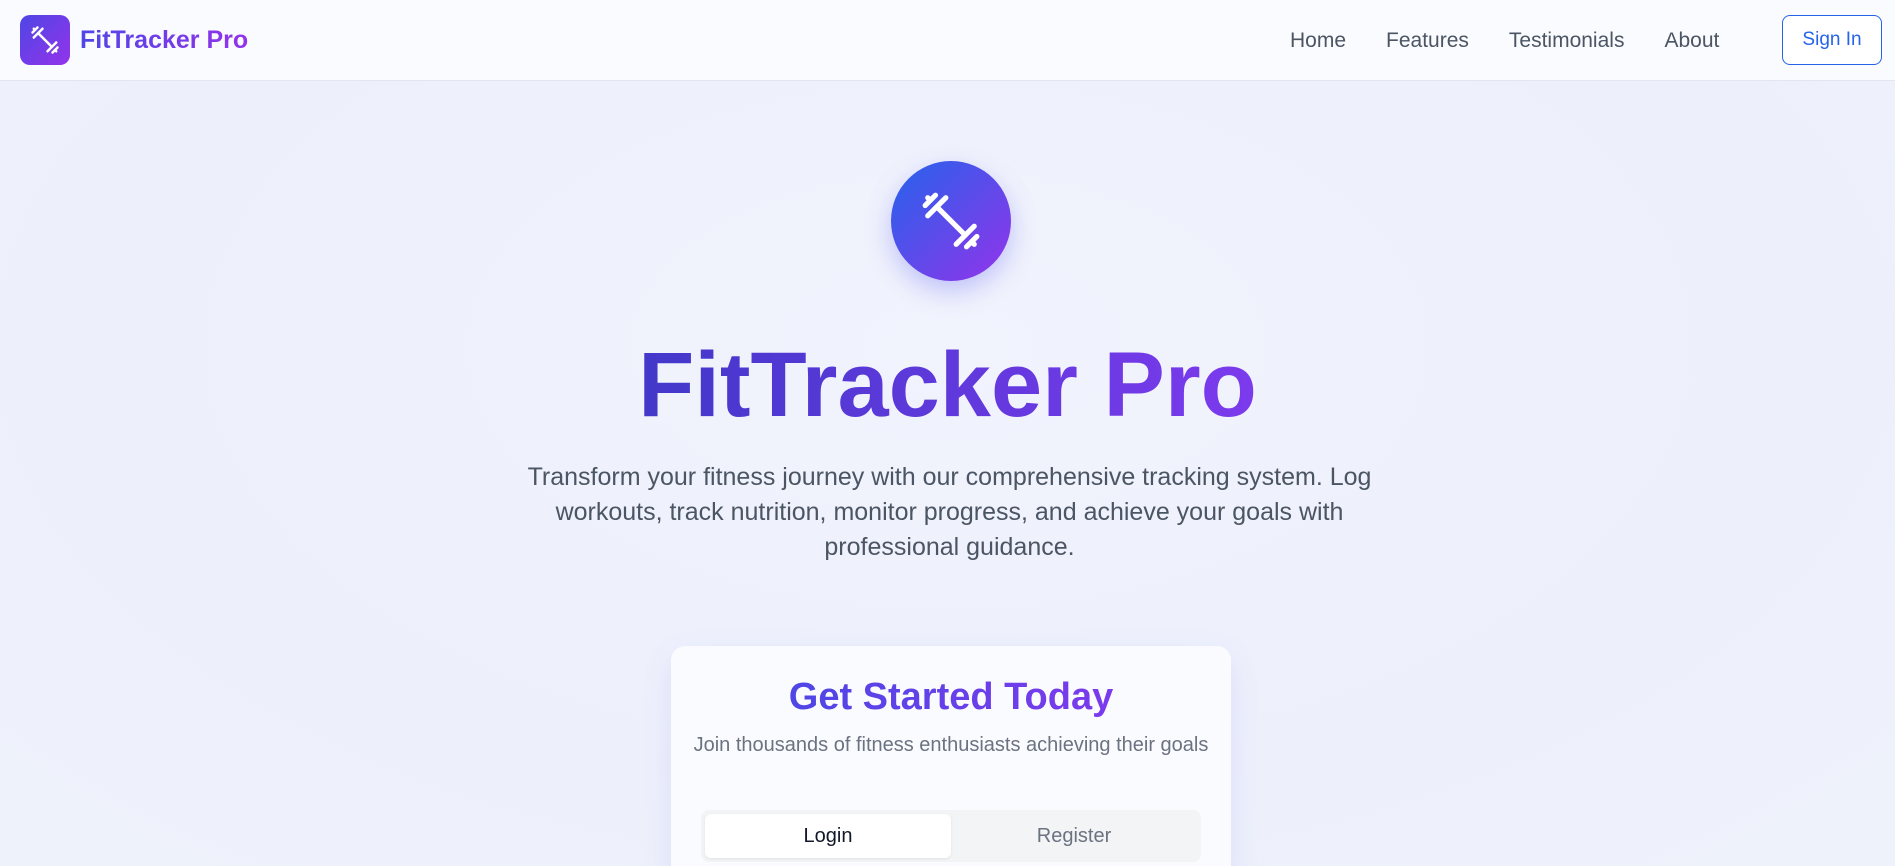  Describe the element at coordinates (951, 697) in the screenshot. I see `card-title: Get Started Today` at that location.